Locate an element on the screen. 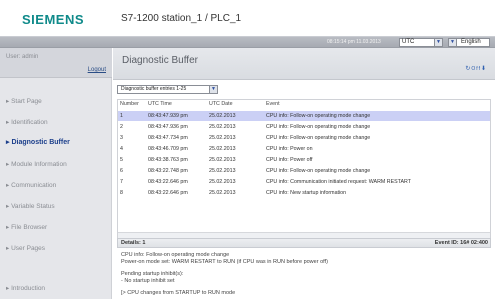 The height and width of the screenshot is (299, 495). content-header: Diagnostic Buffer ↻Off⬇ is located at coordinates (304, 64).